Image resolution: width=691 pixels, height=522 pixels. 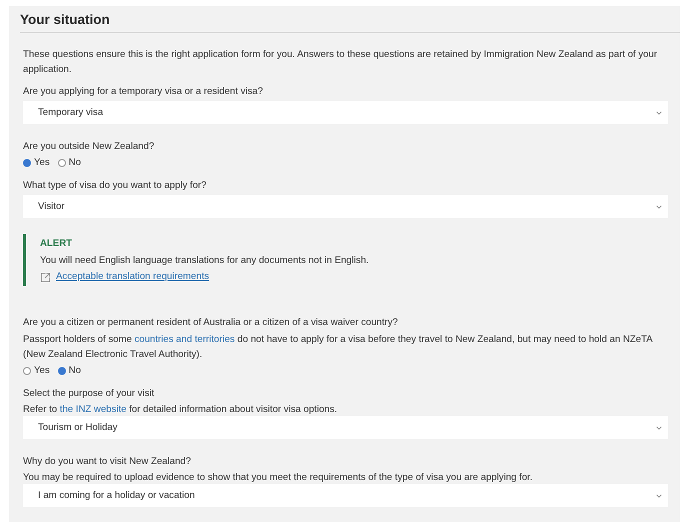 I want to click on select-field: Visitor, so click(x=345, y=206).